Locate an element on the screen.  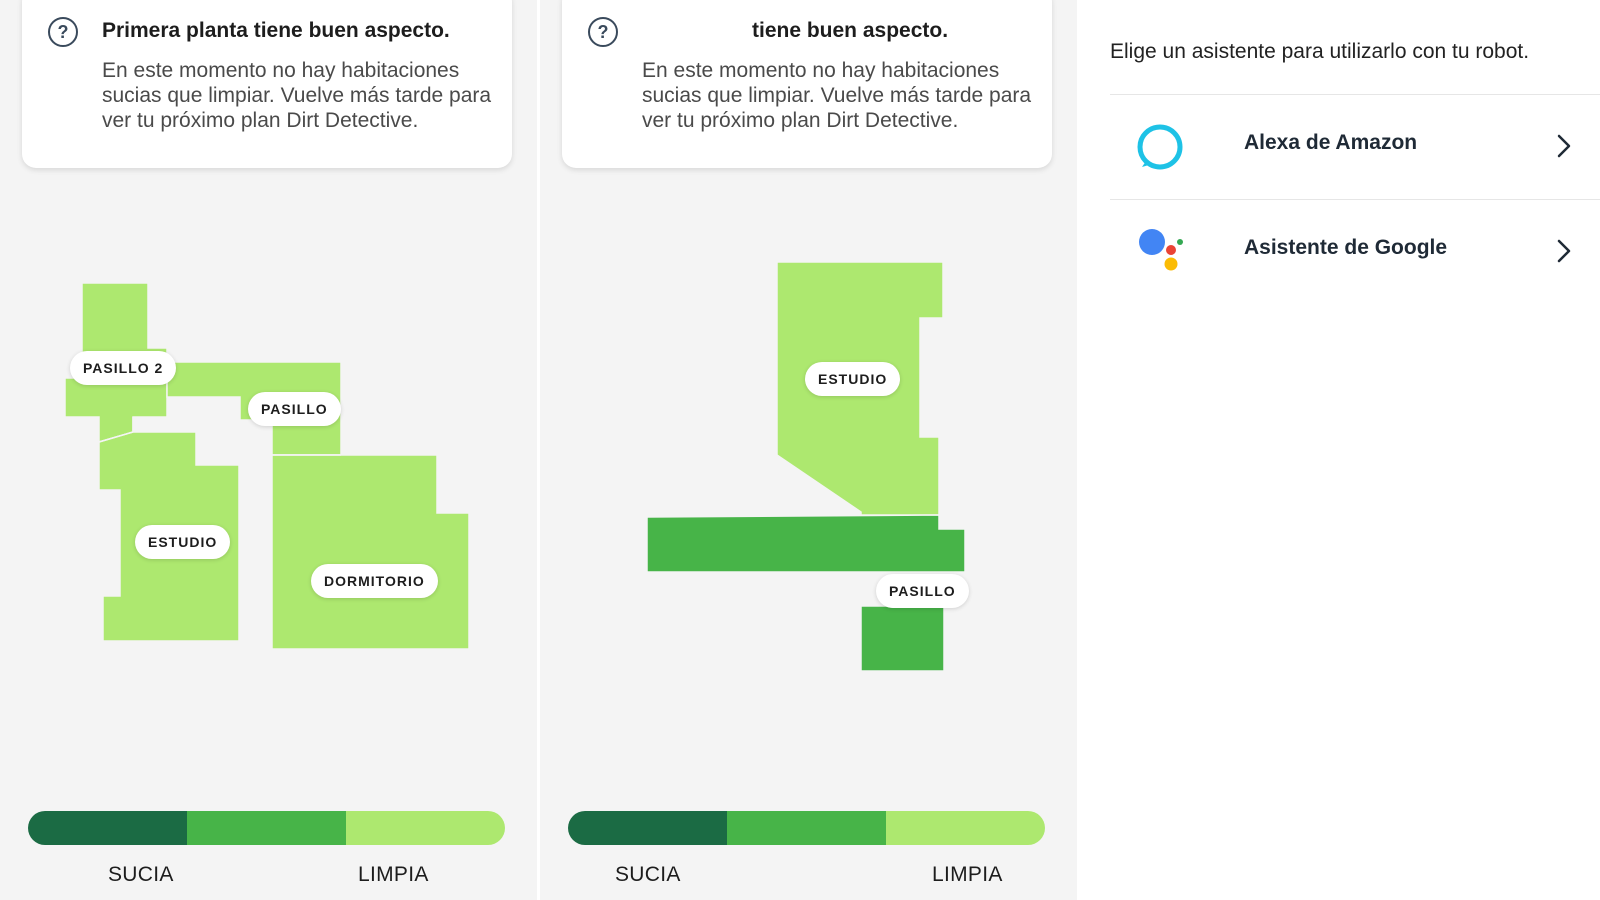
assistant-option-google: Asistente de Google is located at coordinates (1355, 252).